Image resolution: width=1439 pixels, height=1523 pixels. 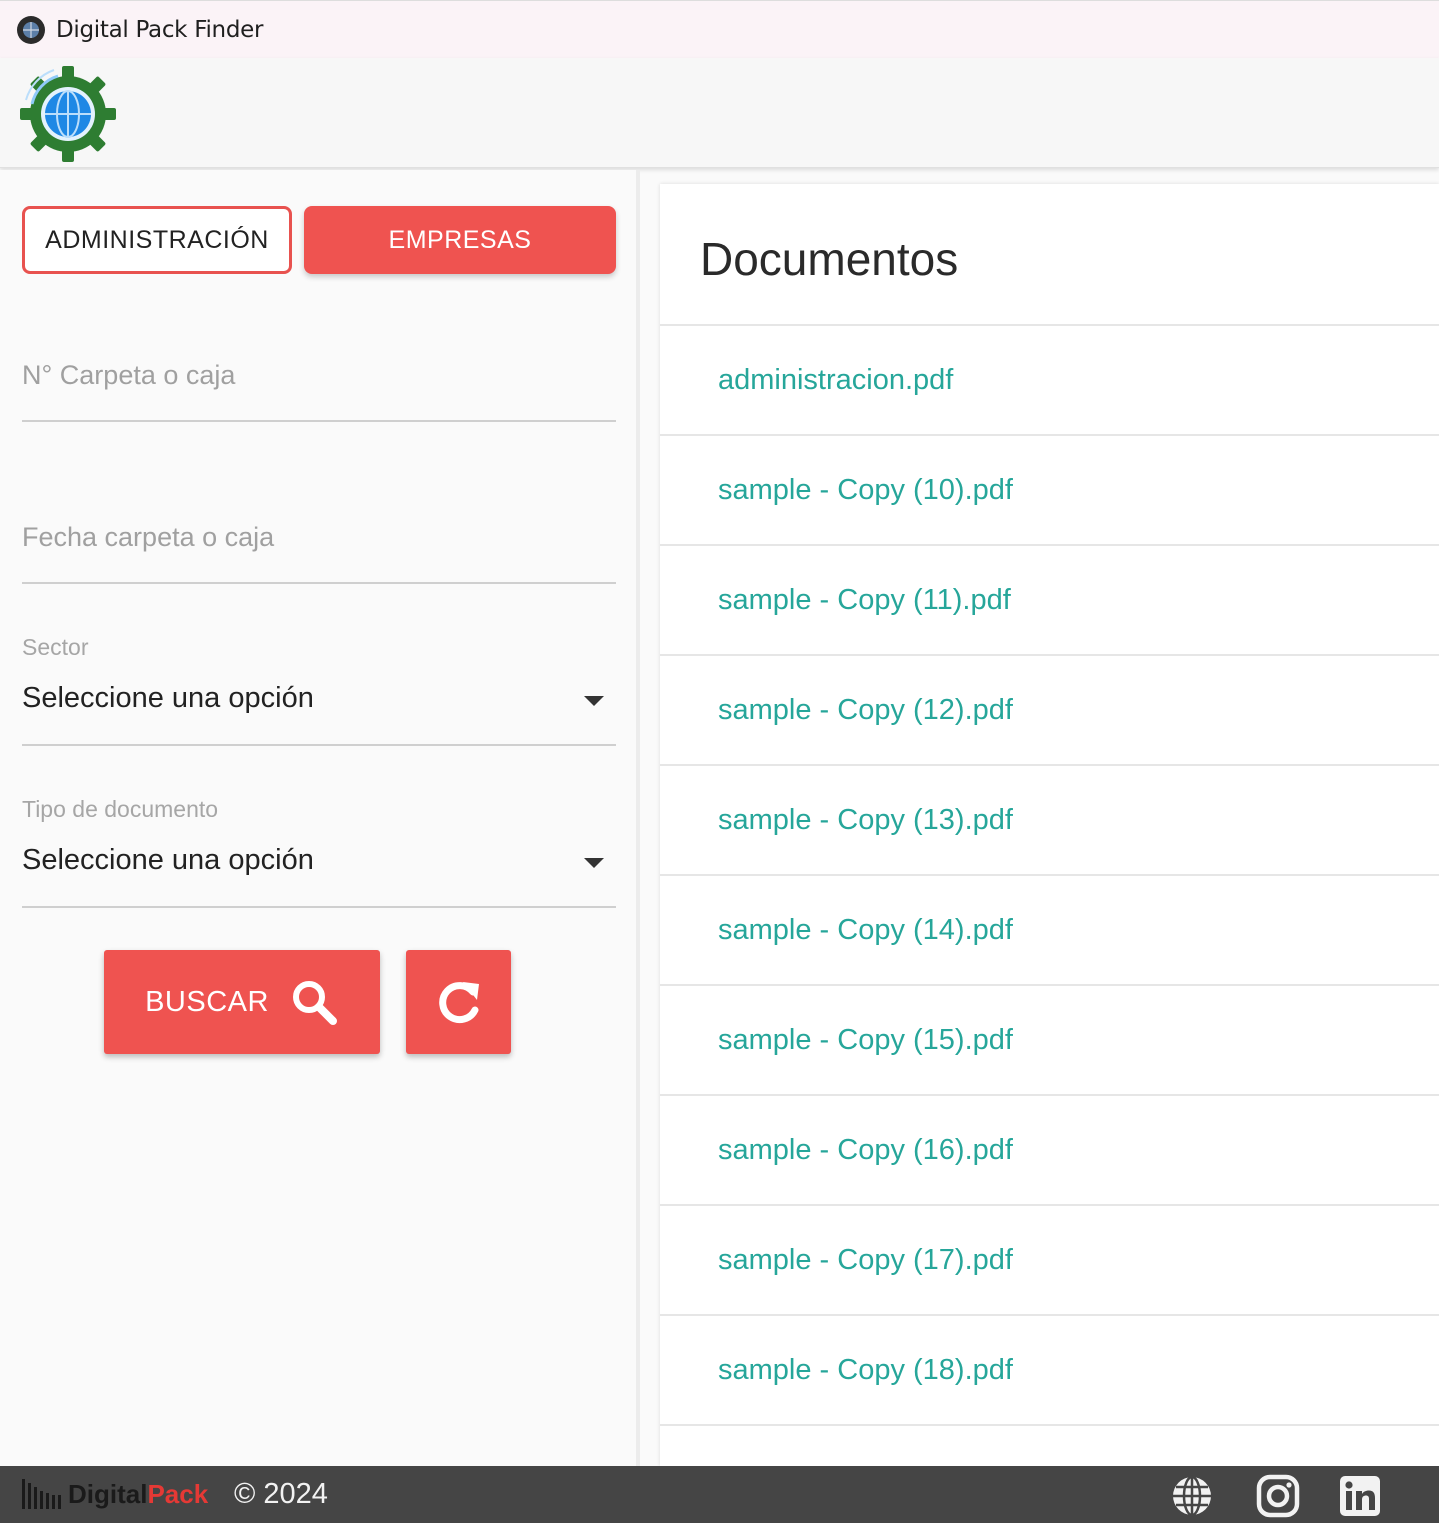 I want to click on buscar-label: BUSCAR, so click(x=207, y=1001).